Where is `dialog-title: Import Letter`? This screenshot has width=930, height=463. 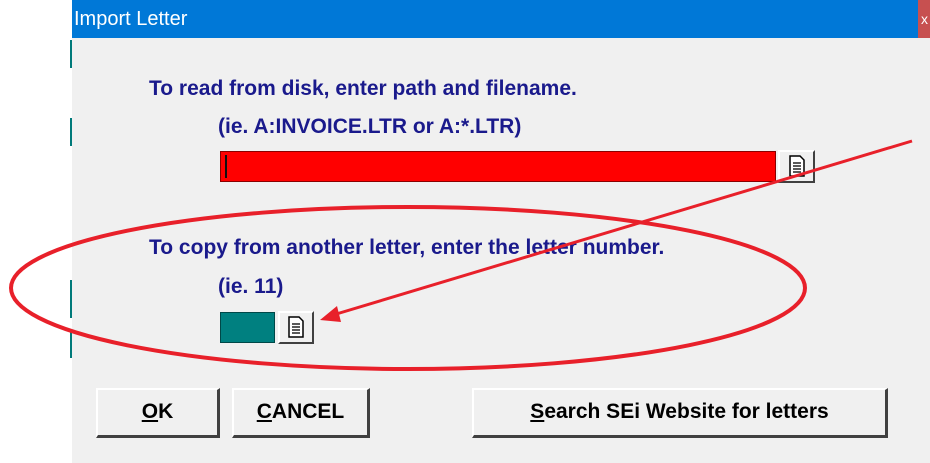 dialog-title: Import Letter is located at coordinates (131, 19).